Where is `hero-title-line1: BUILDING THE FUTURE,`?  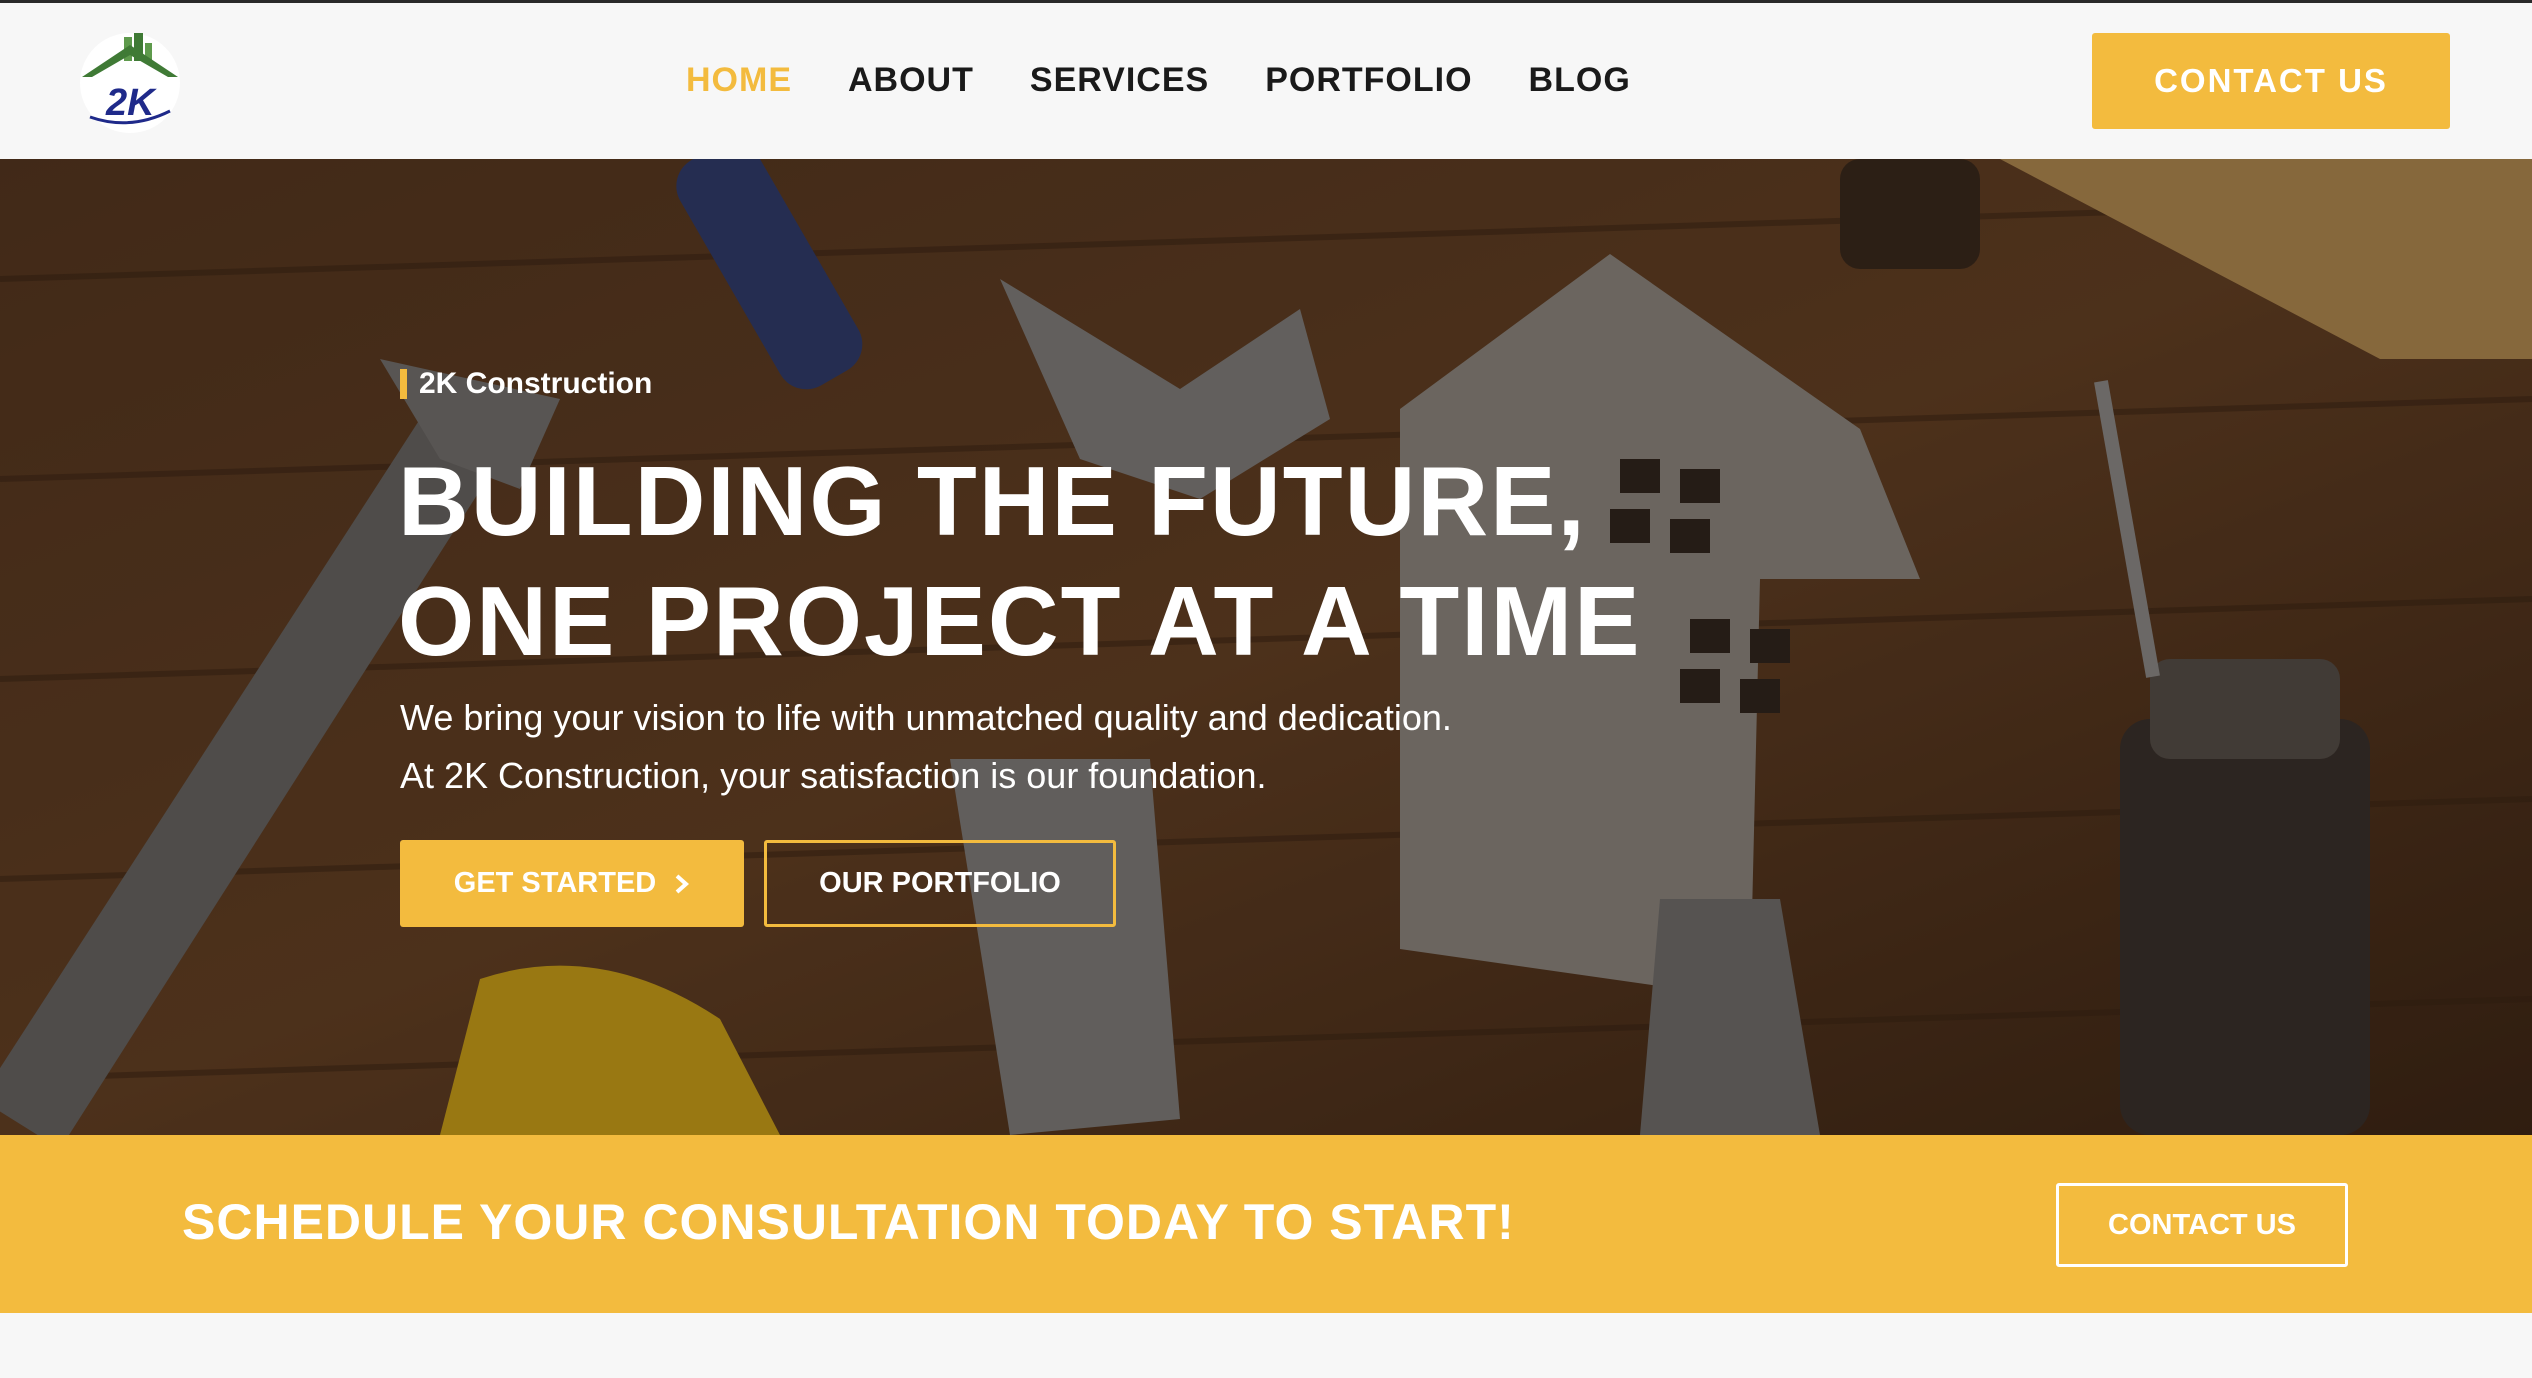
hero-title-line1: BUILDING THE FUTURE, is located at coordinates (992, 501).